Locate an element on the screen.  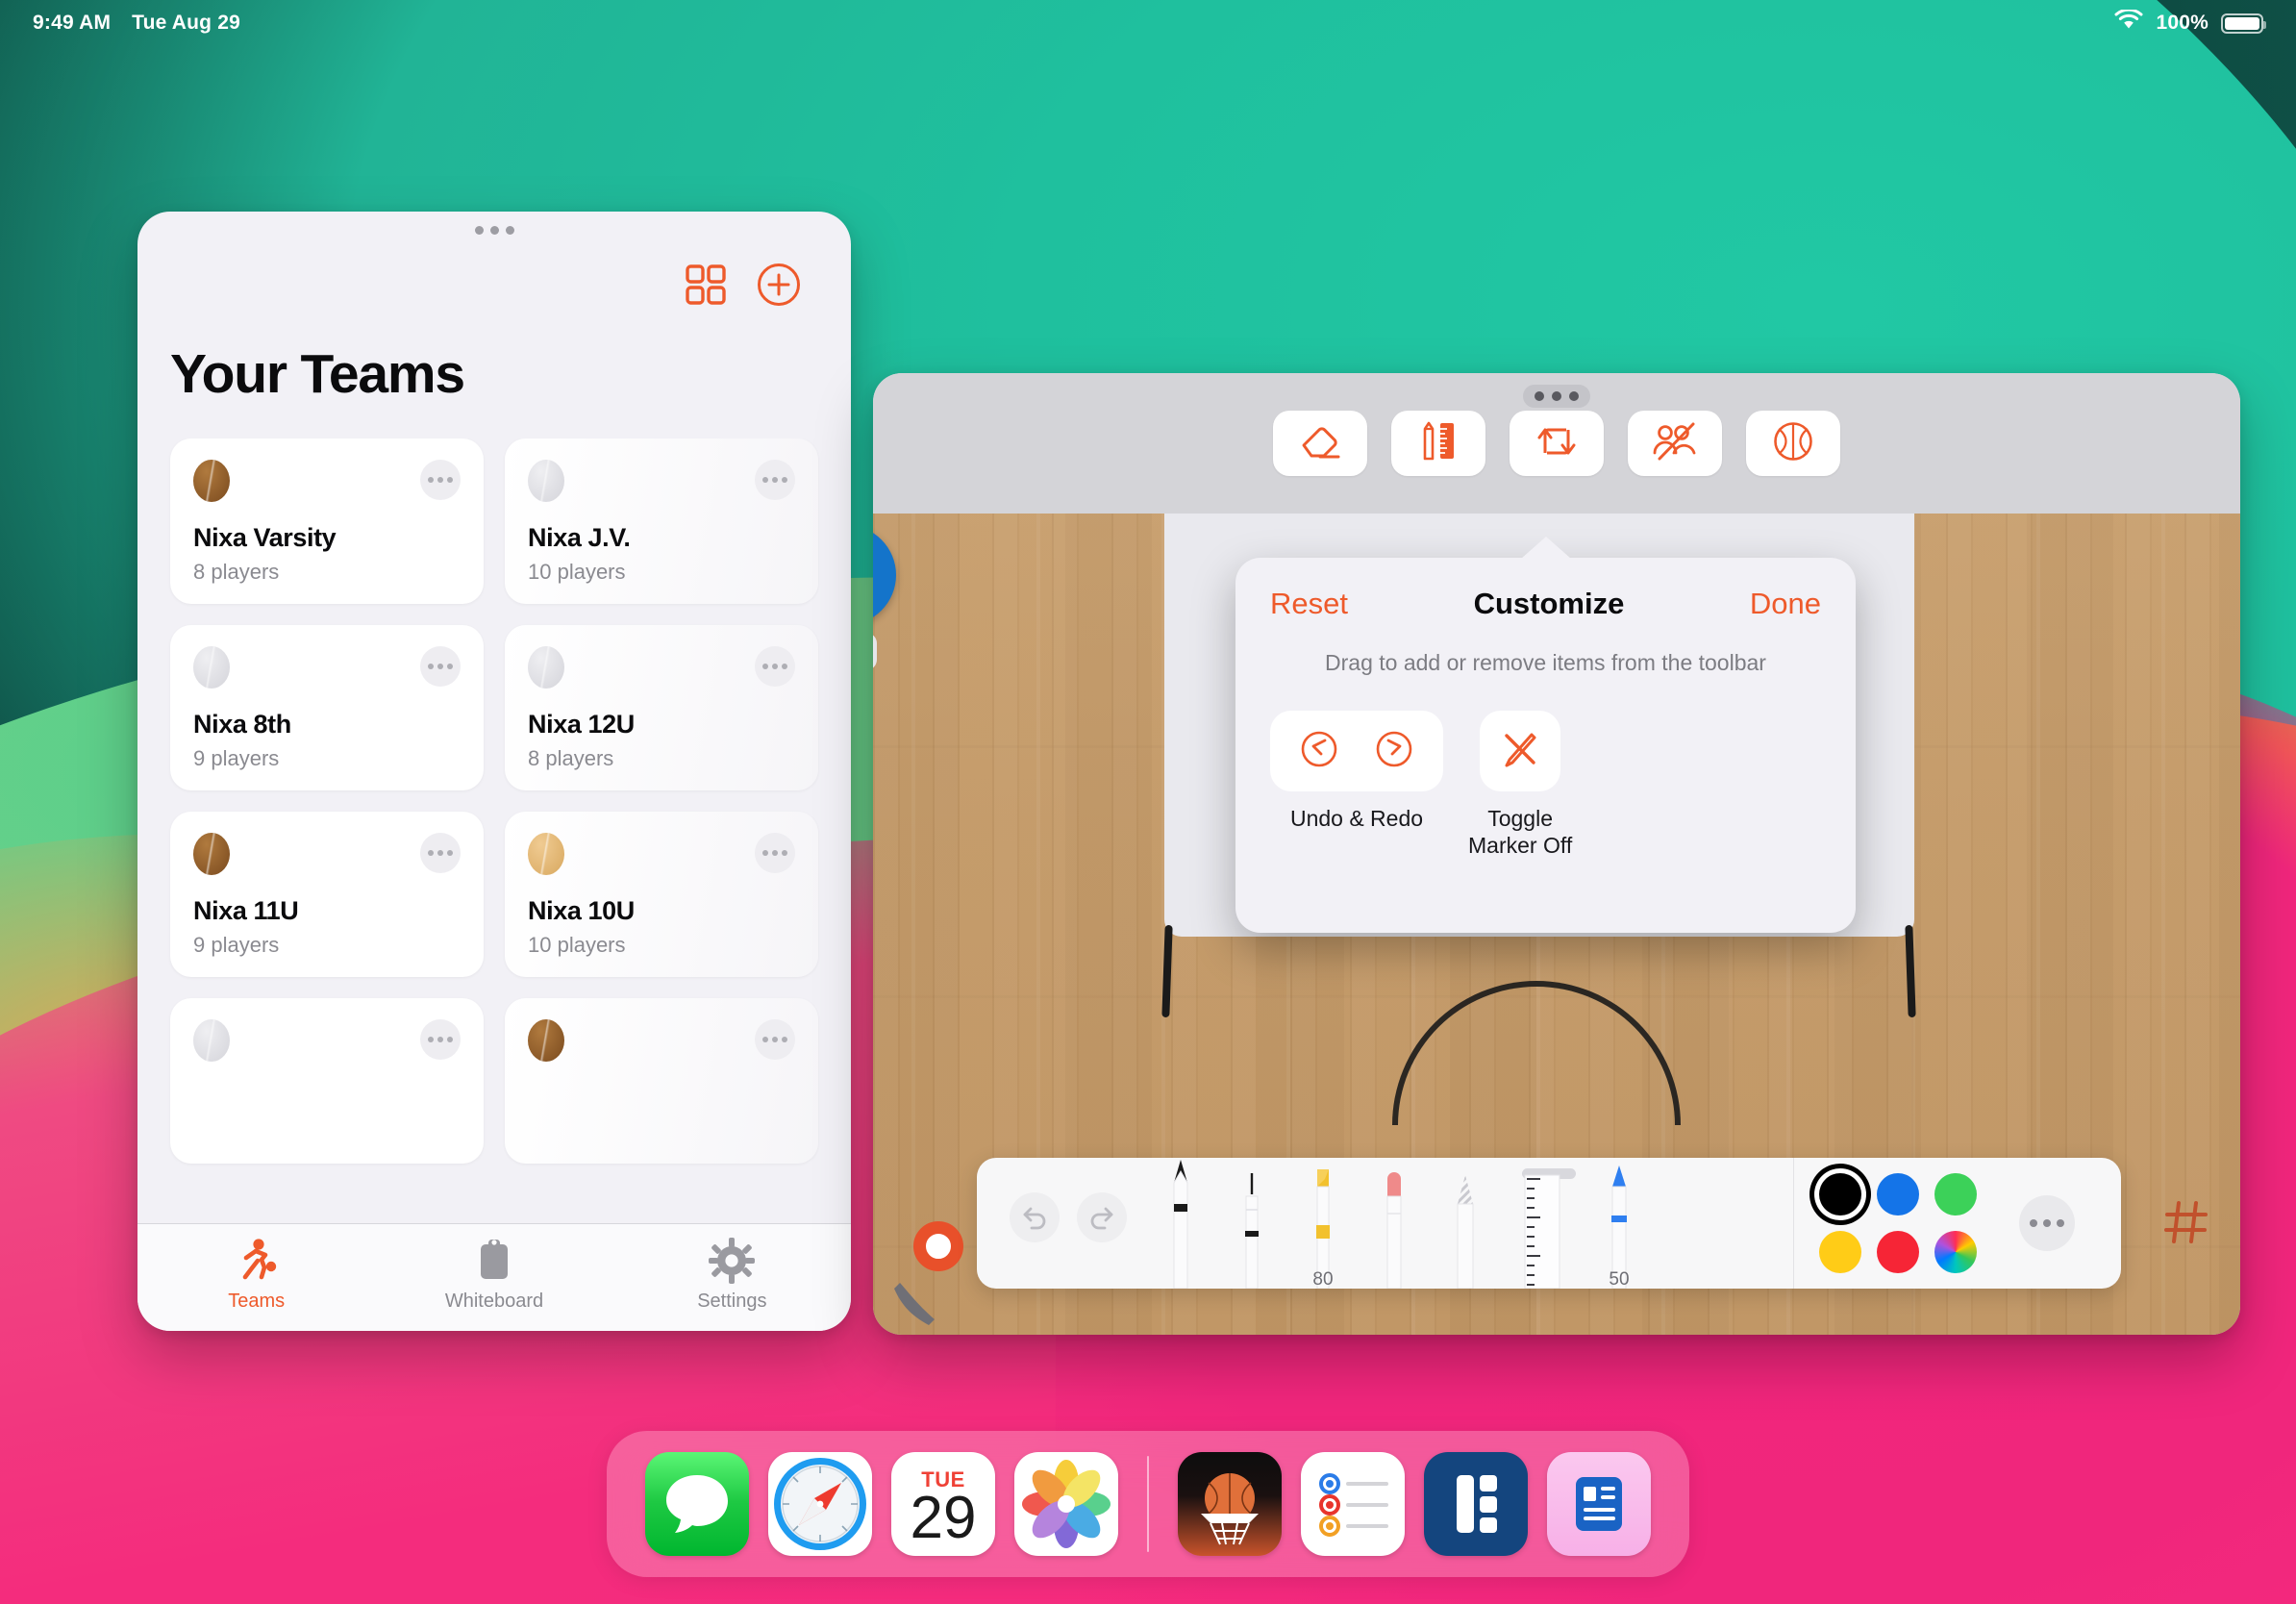
color-swatch-custom is located at coordinates (1955, 1252).